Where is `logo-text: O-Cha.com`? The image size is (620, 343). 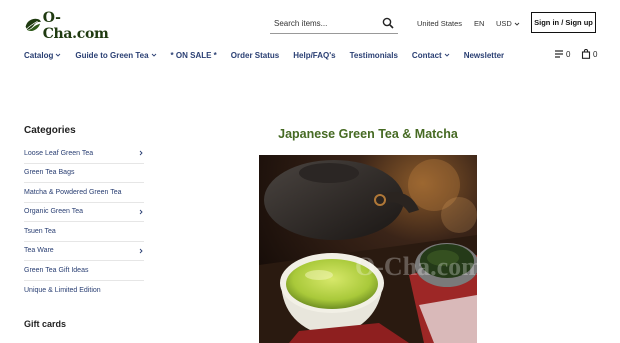
logo-text: O-Cha.com is located at coordinates (75, 26).